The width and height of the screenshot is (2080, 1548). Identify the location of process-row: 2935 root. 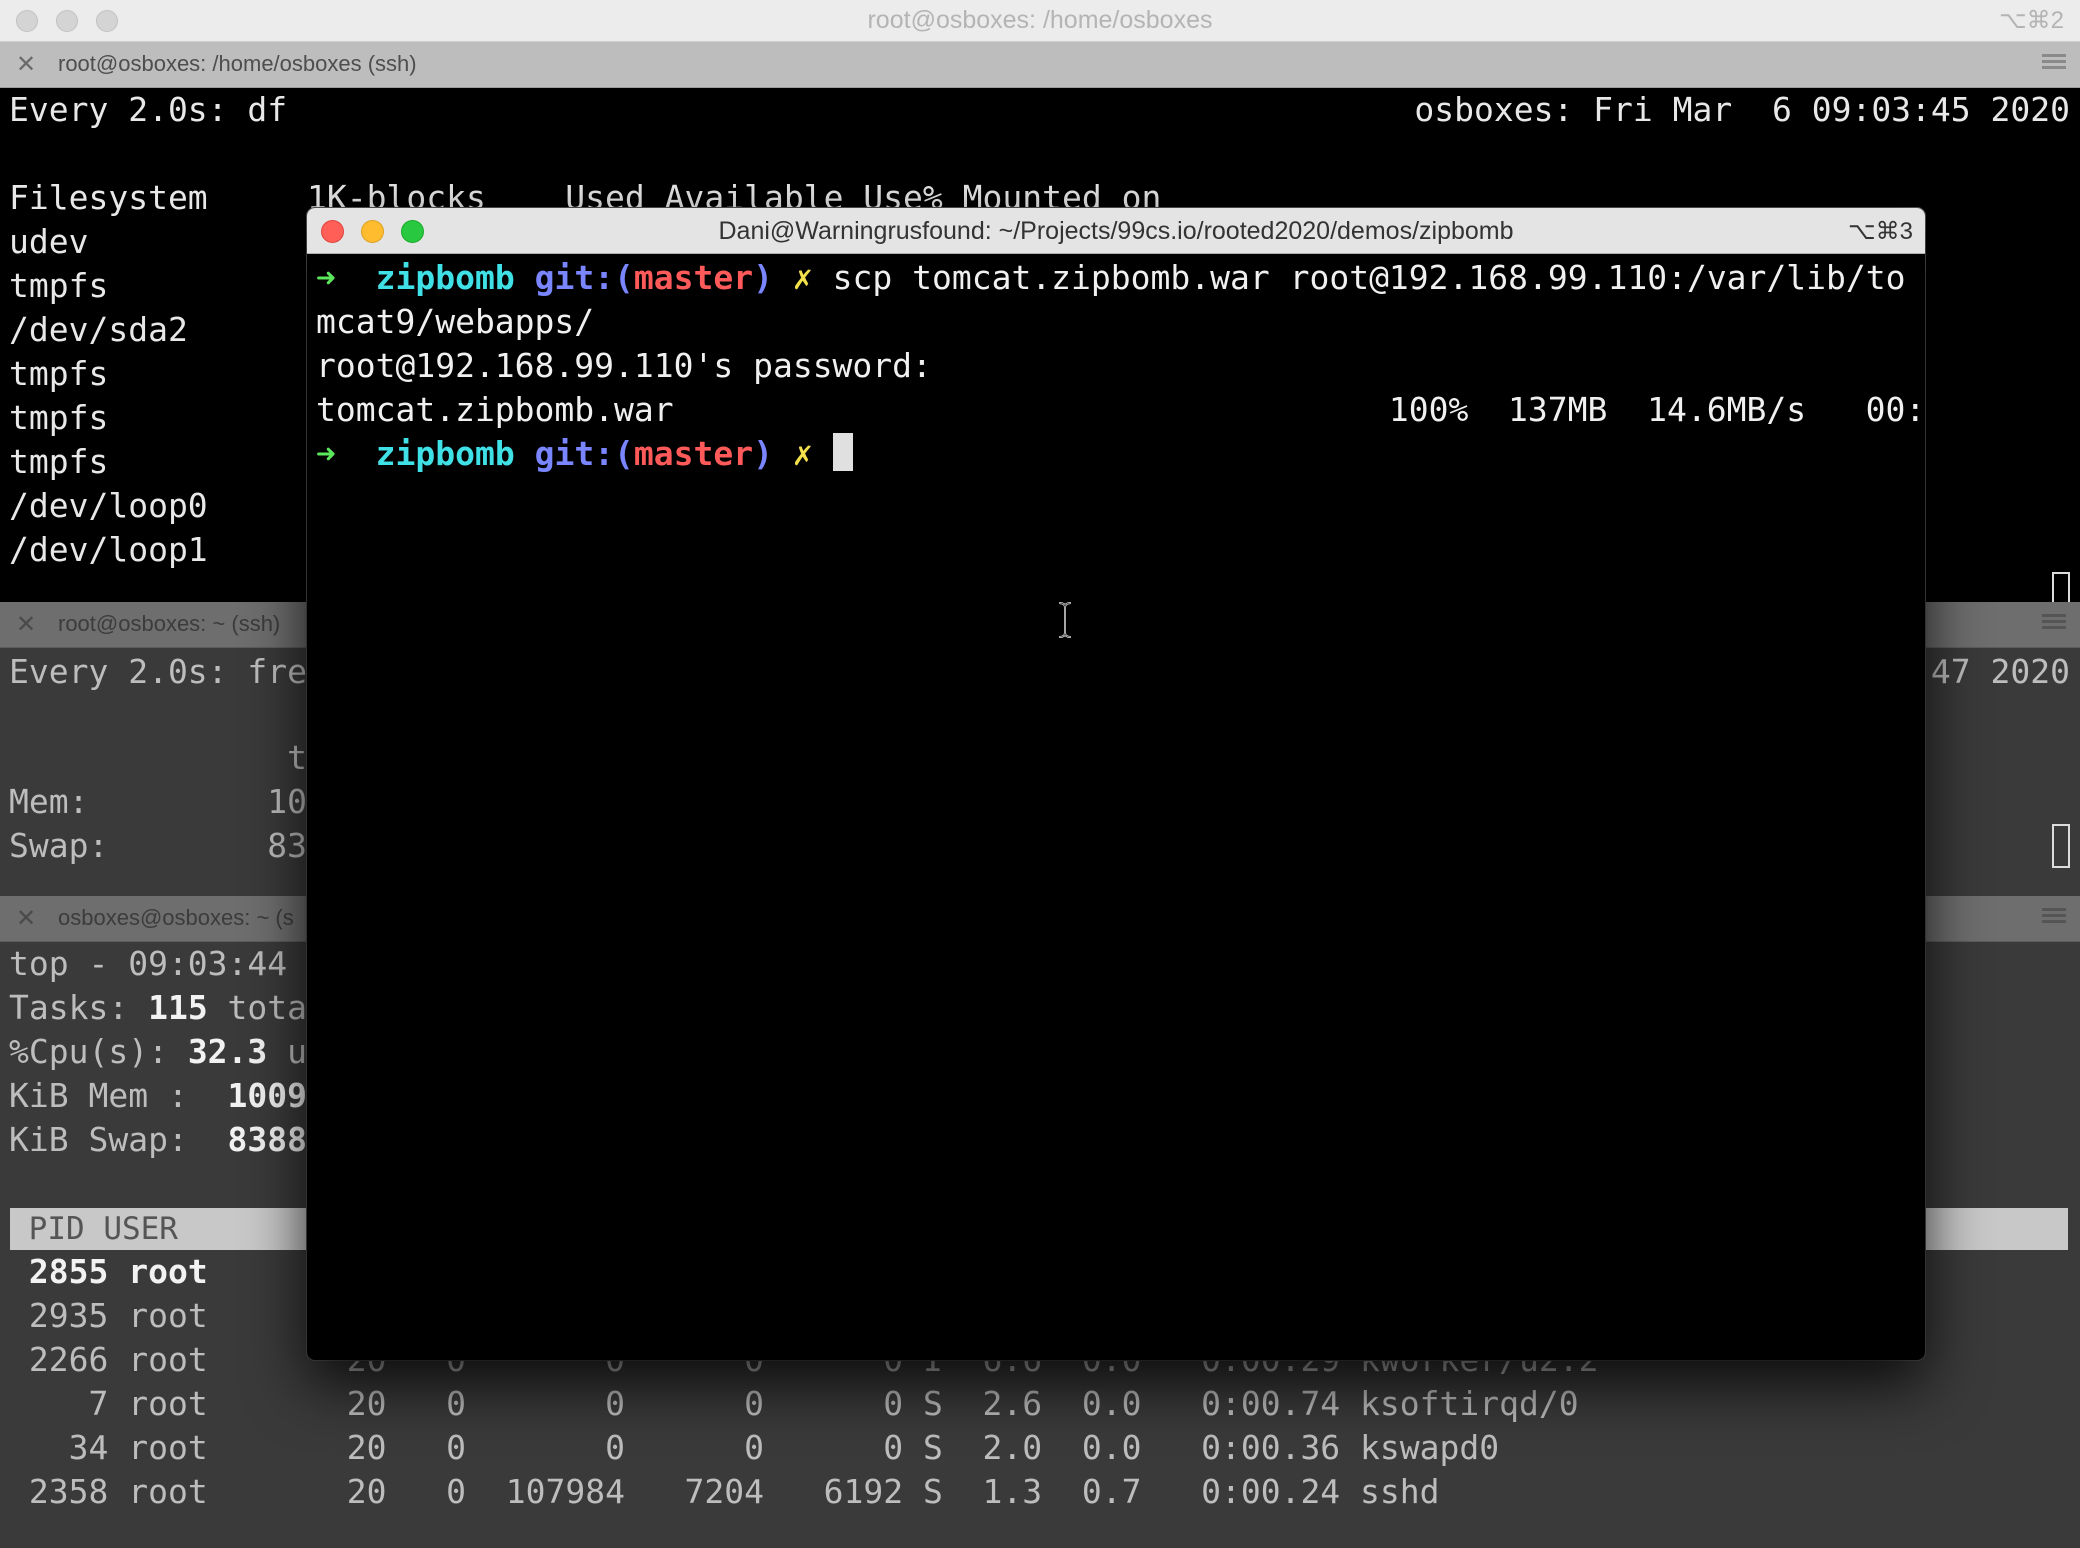
(118, 1315).